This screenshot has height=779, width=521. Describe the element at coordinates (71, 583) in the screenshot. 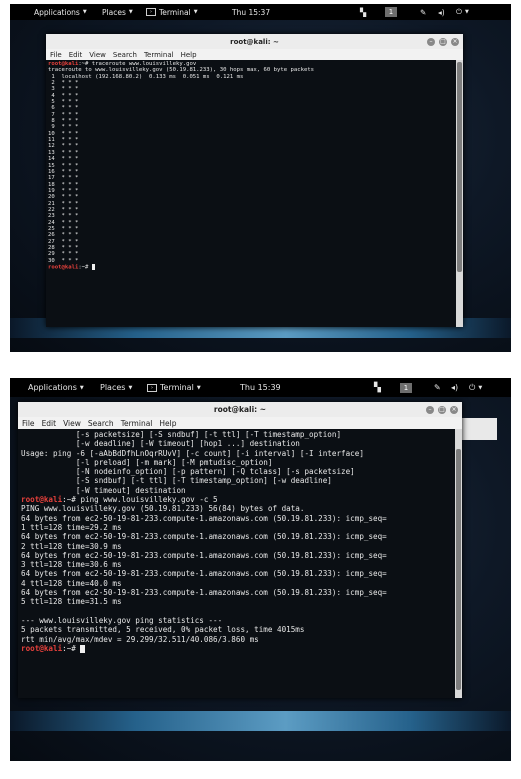

I see `output-line: 4 ttl=128 time=40.0 ms` at that location.